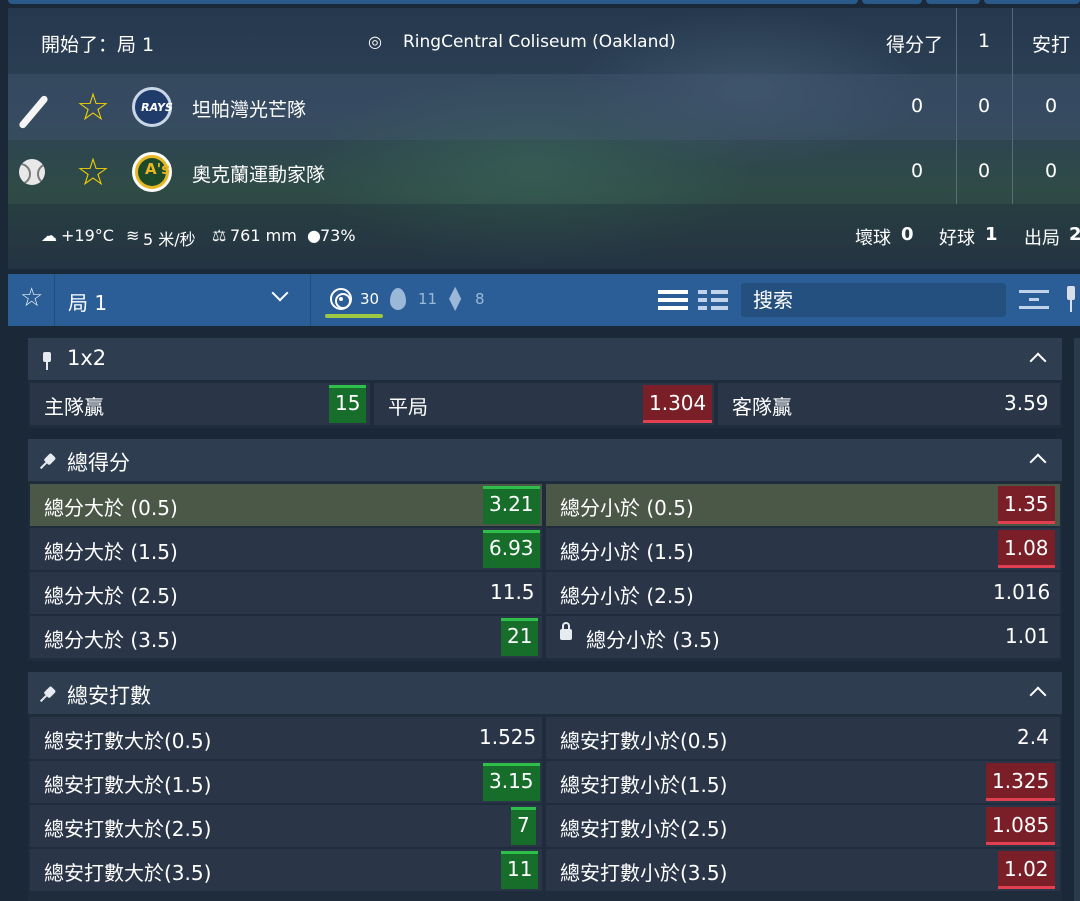 The image size is (1080, 901). Describe the element at coordinates (111, 596) in the screenshot. I see `odds-label: 總分大於 (2.5)` at that location.